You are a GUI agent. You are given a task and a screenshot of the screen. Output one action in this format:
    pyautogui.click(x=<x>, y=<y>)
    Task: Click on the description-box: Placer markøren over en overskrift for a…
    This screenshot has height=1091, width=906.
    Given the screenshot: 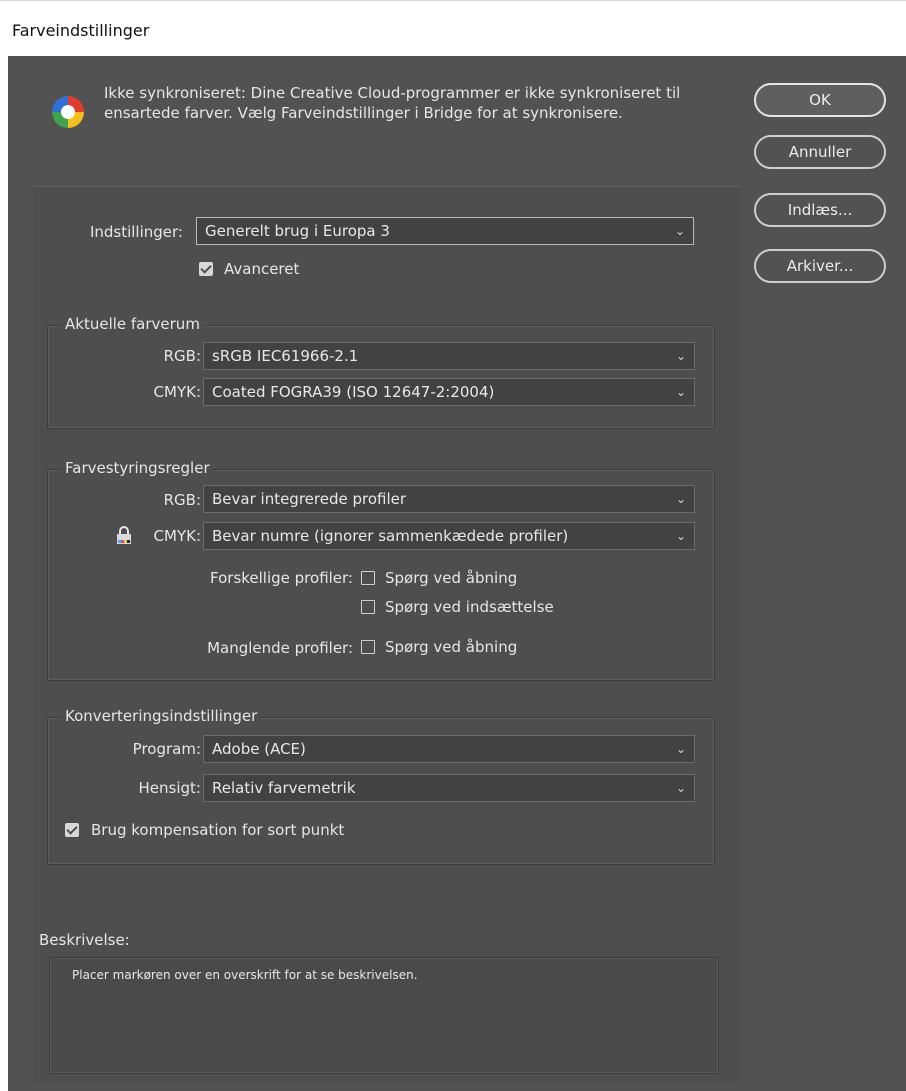 What is the action you would take?
    pyautogui.click(x=384, y=1015)
    